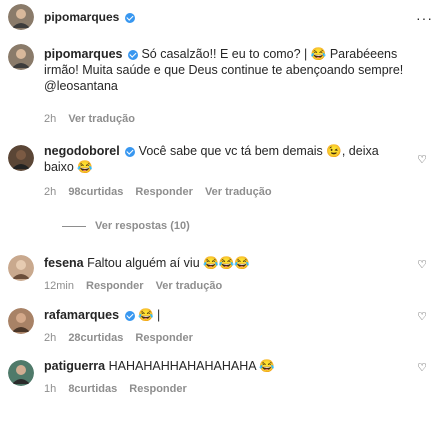 The width and height of the screenshot is (447, 436). What do you see at coordinates (142, 226) in the screenshot?
I see `view-replies-link: Ver respostas (10)` at bounding box center [142, 226].